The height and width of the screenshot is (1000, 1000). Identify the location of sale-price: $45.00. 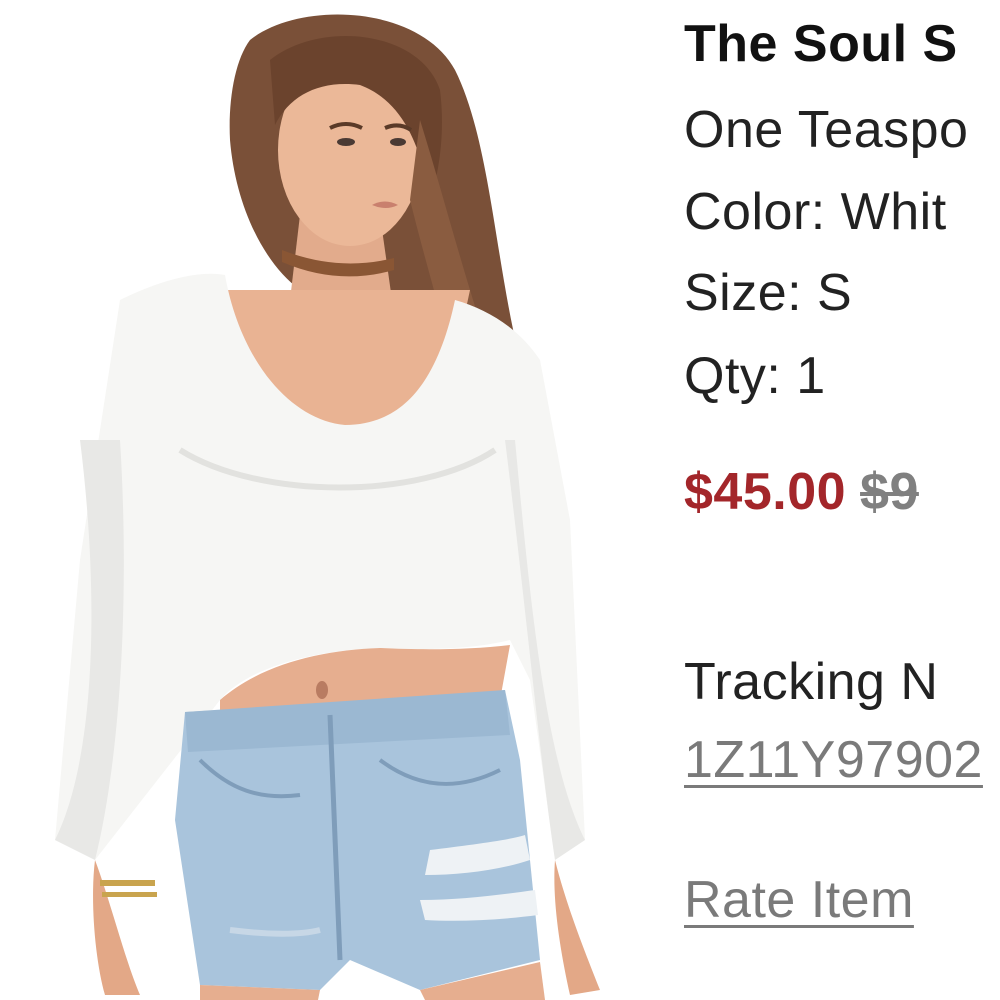
(765, 492).